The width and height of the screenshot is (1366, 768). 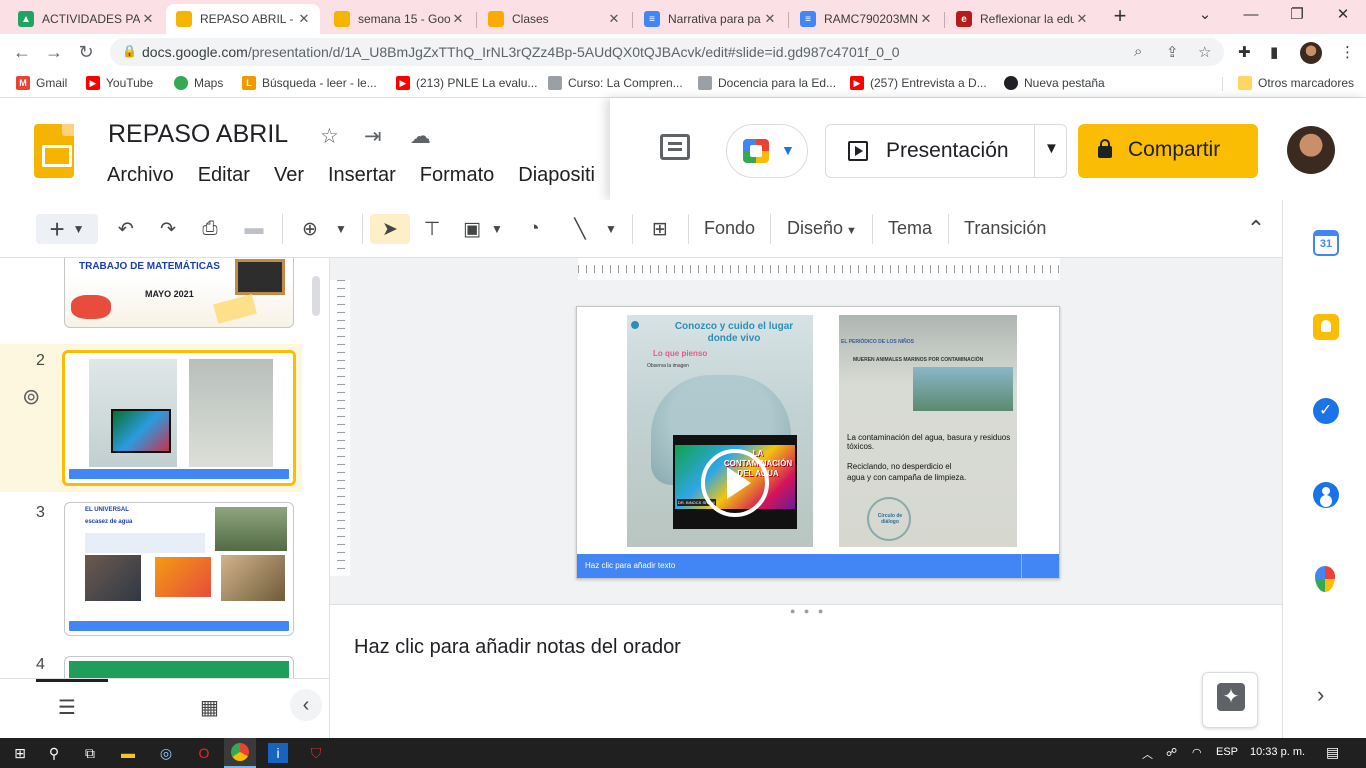 I want to click on lock-icon: 🔒, so click(x=129, y=51).